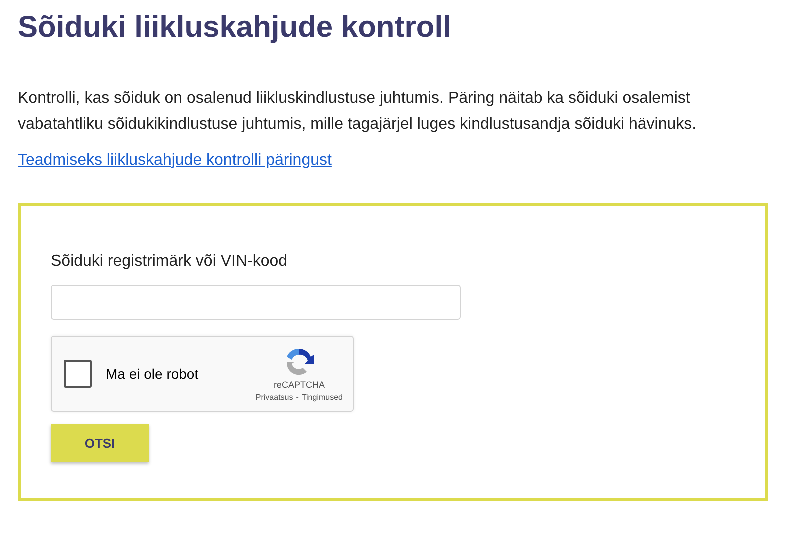  Describe the element at coordinates (358, 112) in the screenshot. I see `intro-paragraph: Kontrolli, kas sõiduk on osalenud liikluskindlustuse juhtumis. Päring näitab ka sõiduki osalemist vabatahtliku sõidukikindlustuse juhtumis, mille tagajärjel luges kindlustusandja sõiduki hävinuks.` at that location.